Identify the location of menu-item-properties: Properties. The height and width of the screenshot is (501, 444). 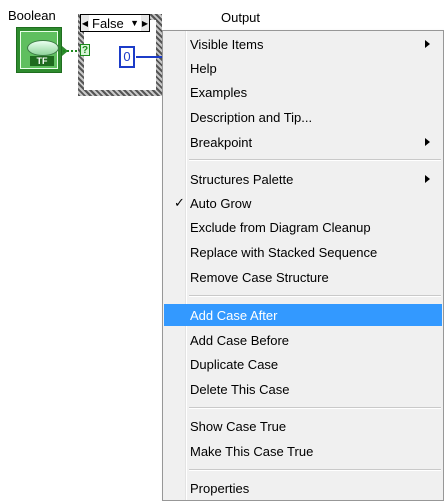
(303, 488).